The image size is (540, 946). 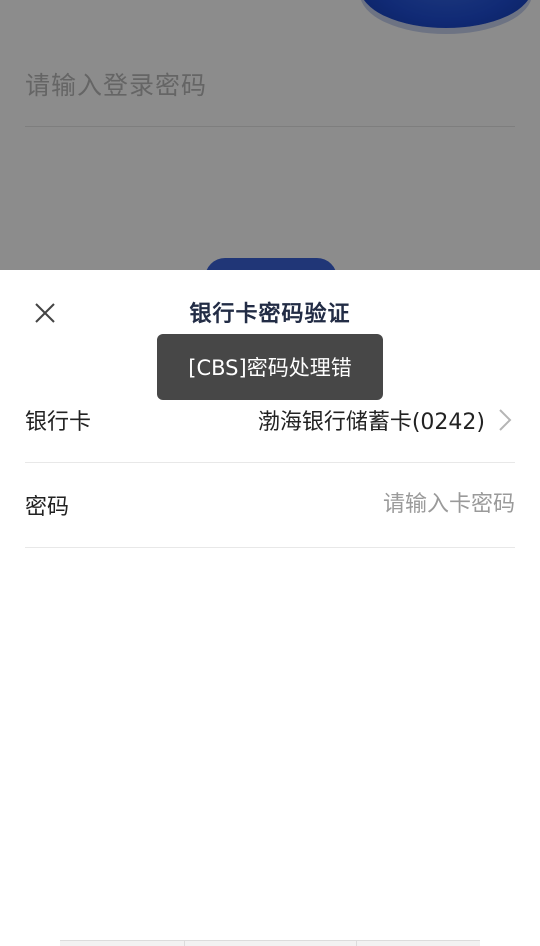 I want to click on password-row: 密码, so click(x=270, y=505).